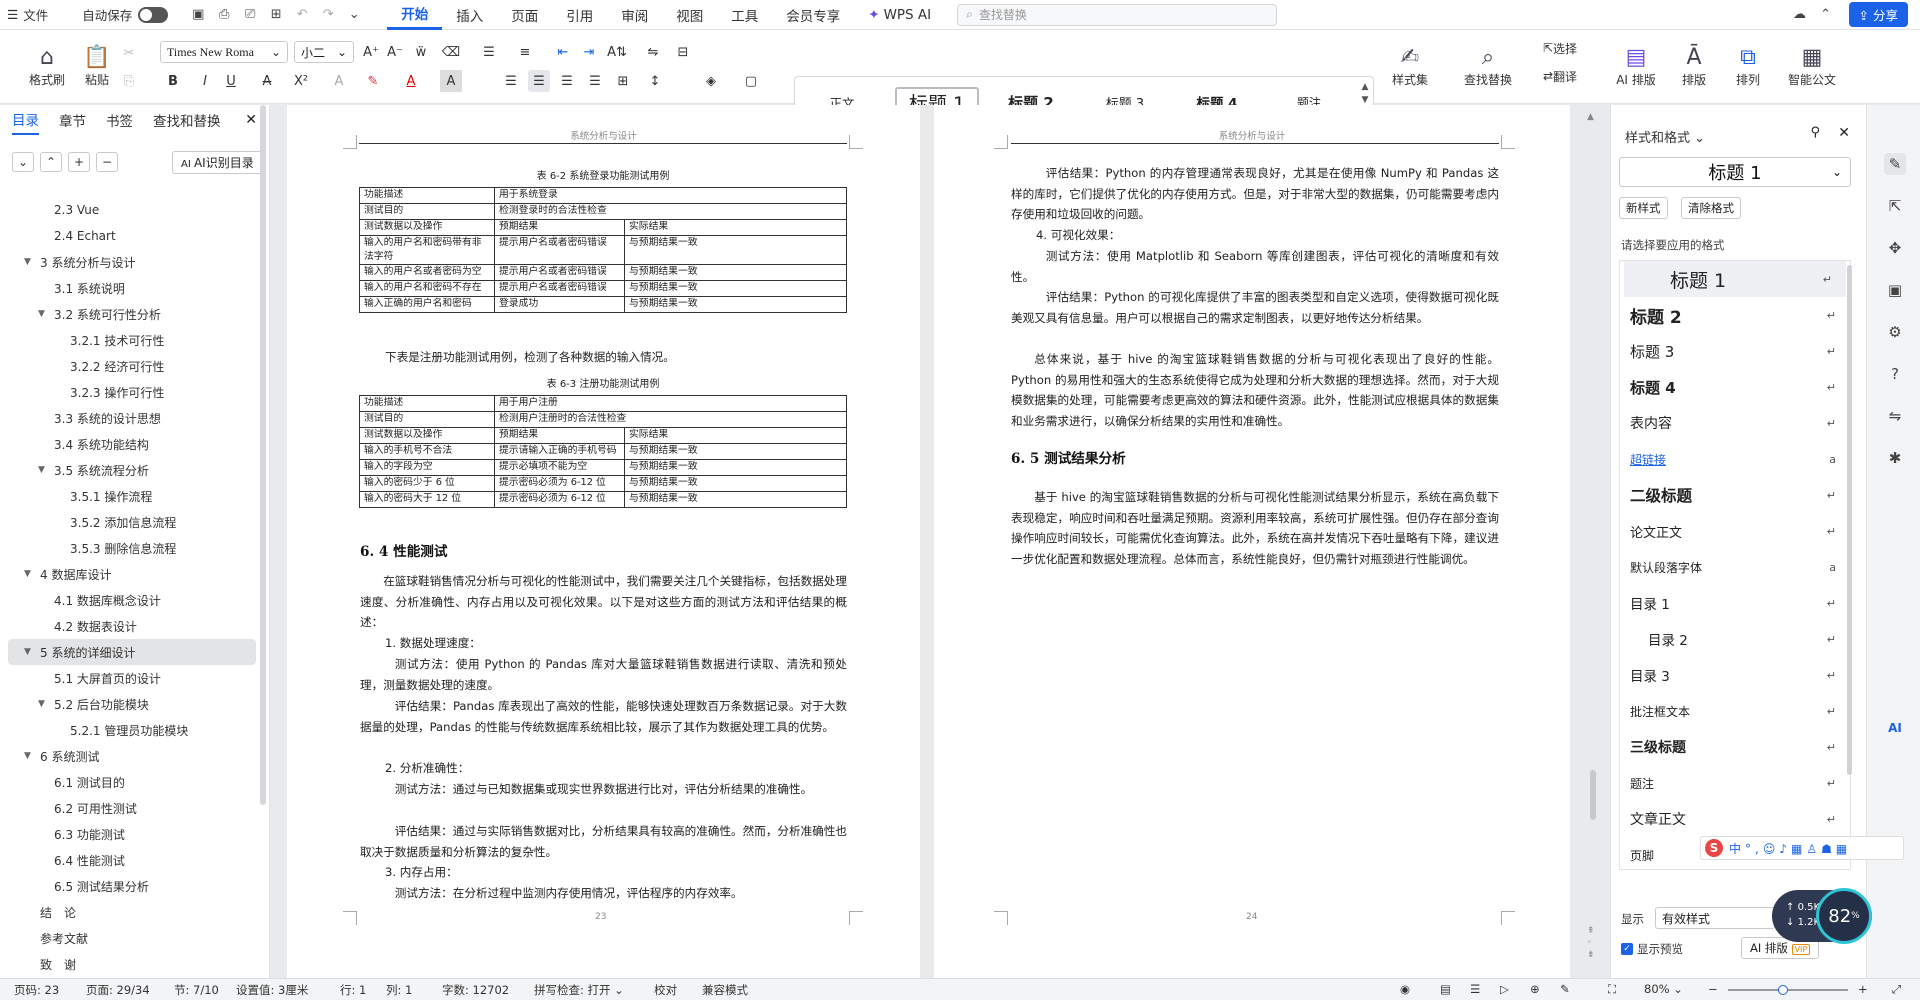 The width and height of the screenshot is (1920, 1000). Describe the element at coordinates (25, 120) in the screenshot. I see `nav-tab-toc: 目录` at that location.